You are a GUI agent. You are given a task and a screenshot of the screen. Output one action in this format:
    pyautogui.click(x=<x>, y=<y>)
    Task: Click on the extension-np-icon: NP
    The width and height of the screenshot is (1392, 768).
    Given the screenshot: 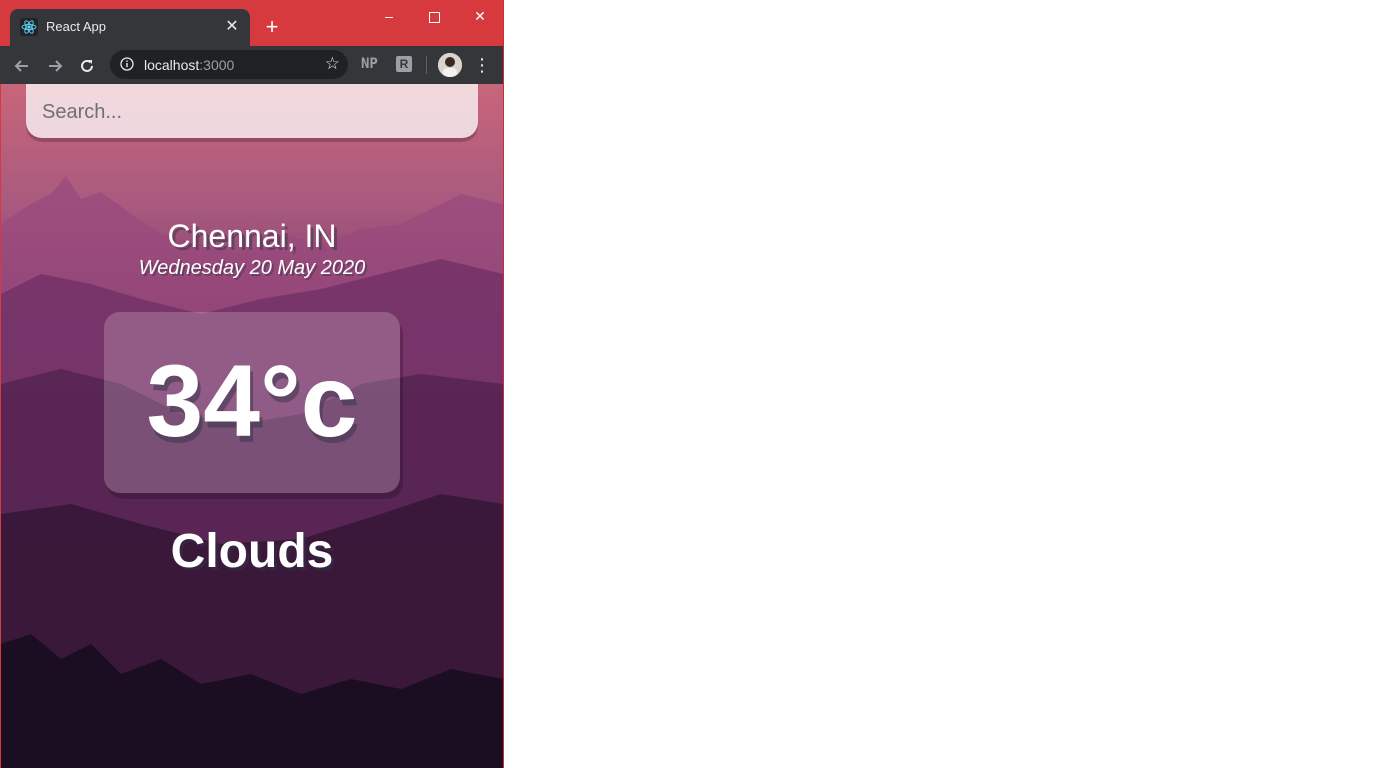 What is the action you would take?
    pyautogui.click(x=369, y=64)
    